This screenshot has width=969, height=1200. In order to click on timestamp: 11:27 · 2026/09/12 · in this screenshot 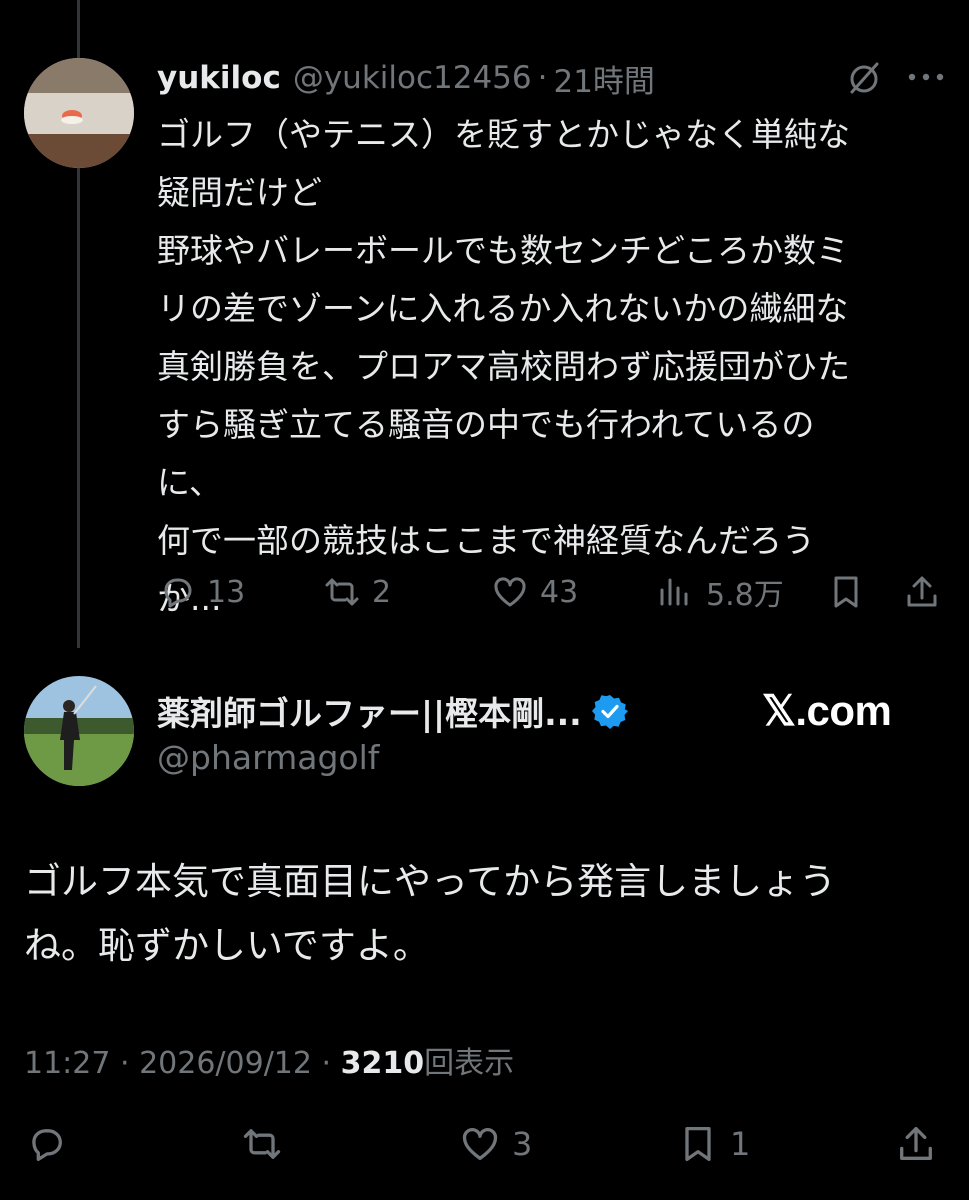, I will do `click(182, 1063)`.